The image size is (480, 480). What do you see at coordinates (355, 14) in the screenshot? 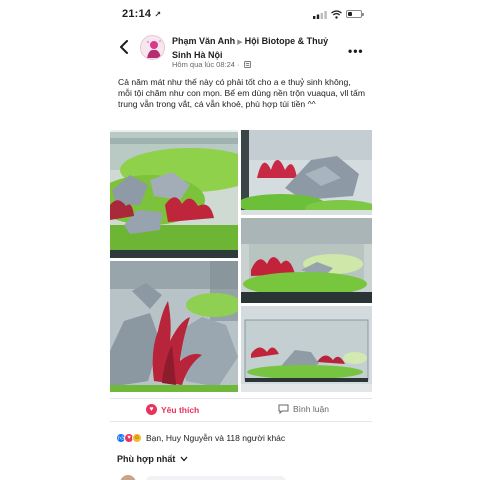
I see `battery-icon` at bounding box center [355, 14].